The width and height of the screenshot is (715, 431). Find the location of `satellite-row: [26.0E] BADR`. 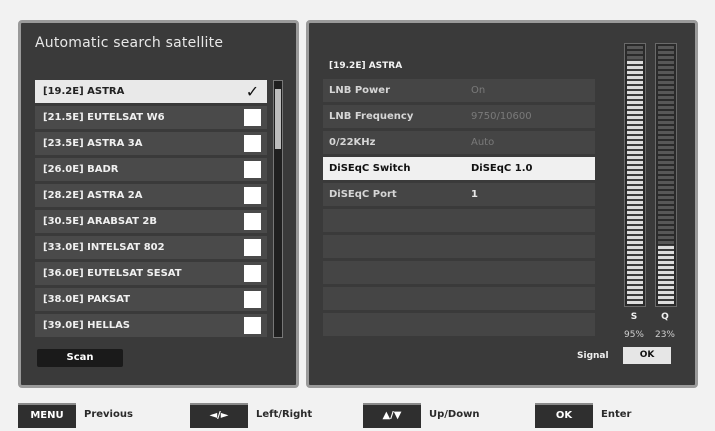

satellite-row: [26.0E] BADR is located at coordinates (151, 169).